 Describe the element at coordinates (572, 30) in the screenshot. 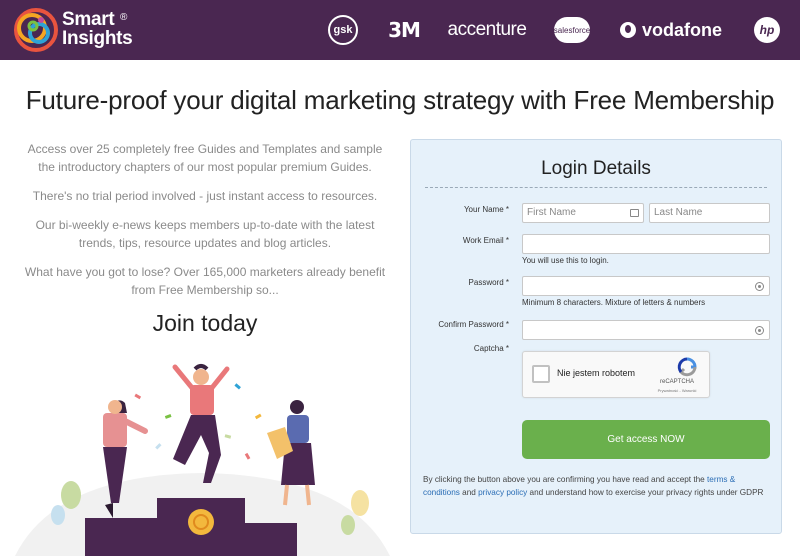

I see `salesforce-logo: salesforce` at that location.